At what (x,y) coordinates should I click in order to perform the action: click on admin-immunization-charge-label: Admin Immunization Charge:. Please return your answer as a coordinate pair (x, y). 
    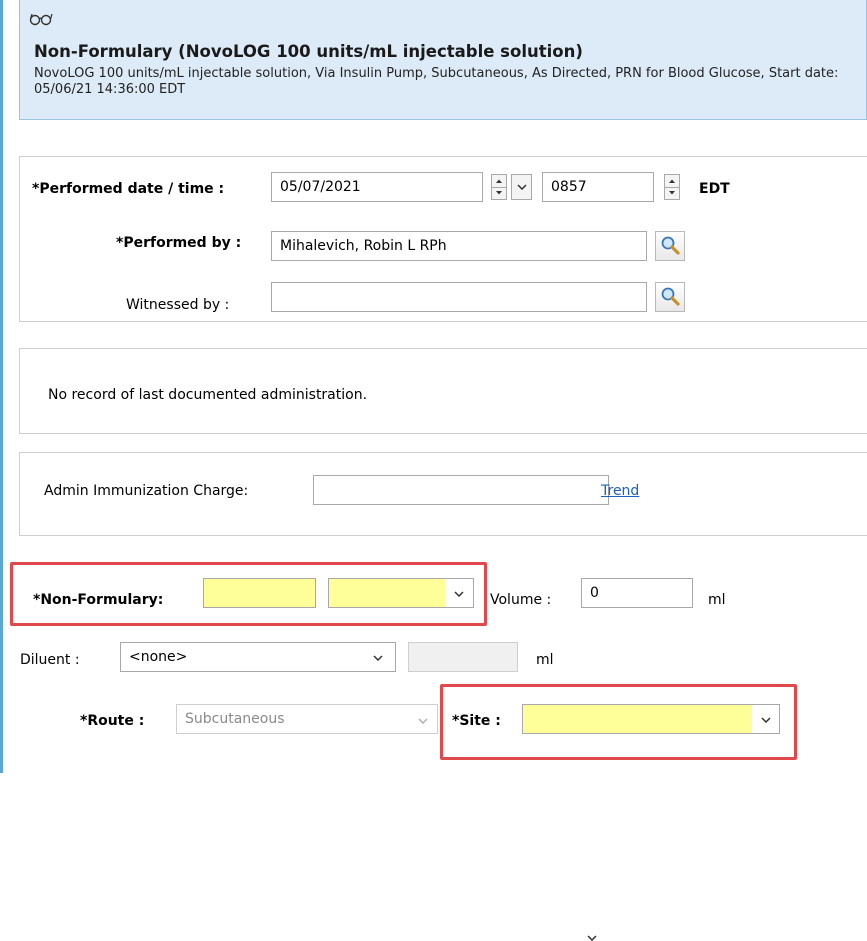
    Looking at the image, I should click on (146, 491).